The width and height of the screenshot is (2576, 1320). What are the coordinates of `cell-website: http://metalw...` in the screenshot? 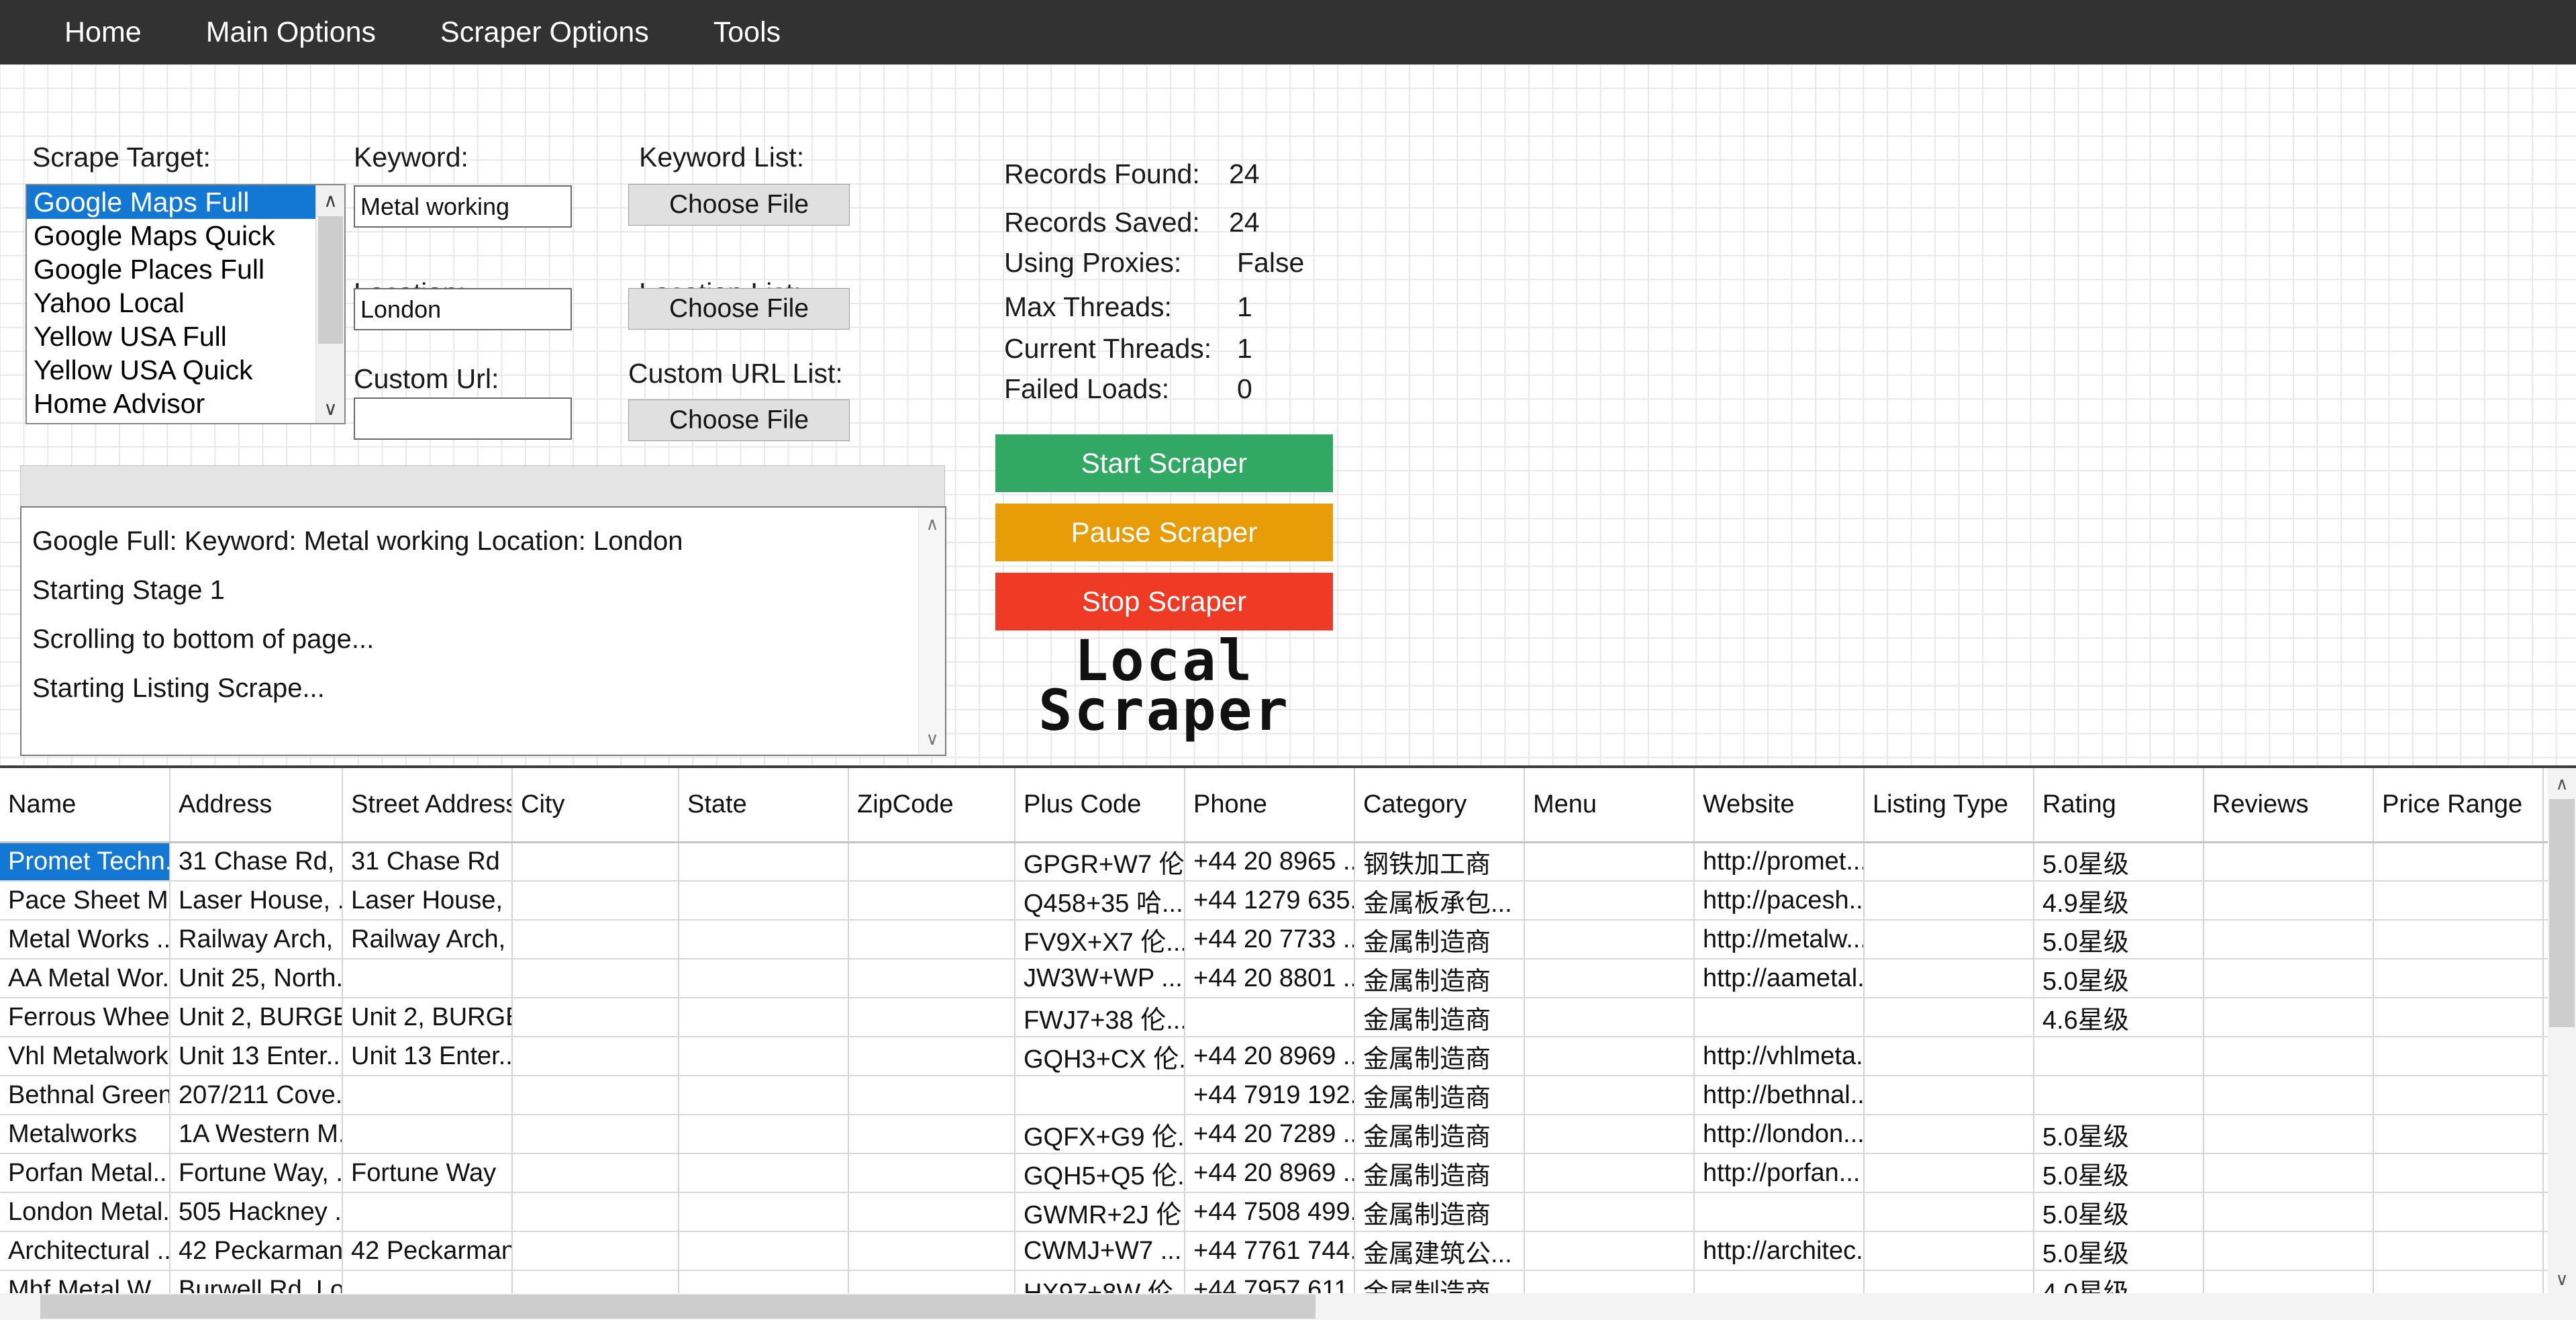 It's located at (1779, 940).